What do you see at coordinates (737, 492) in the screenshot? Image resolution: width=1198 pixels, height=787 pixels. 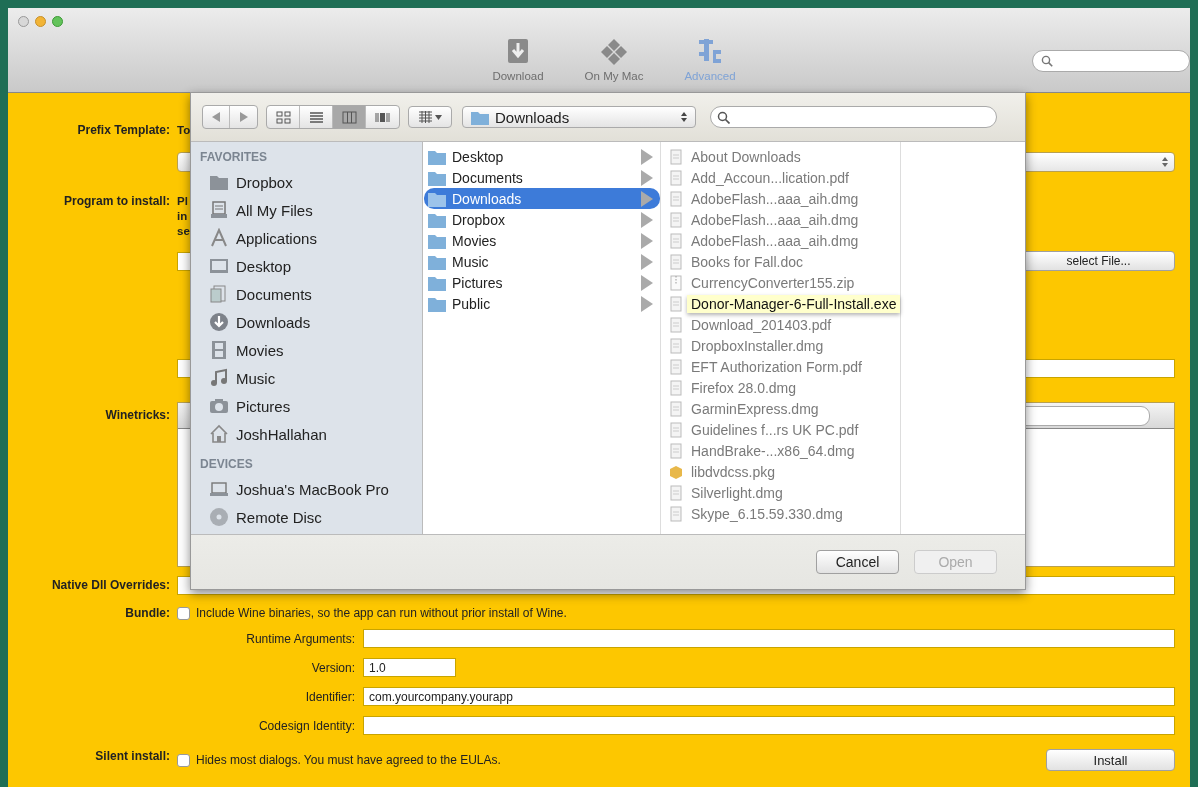 I see `file-name: Silverlight.dmg` at bounding box center [737, 492].